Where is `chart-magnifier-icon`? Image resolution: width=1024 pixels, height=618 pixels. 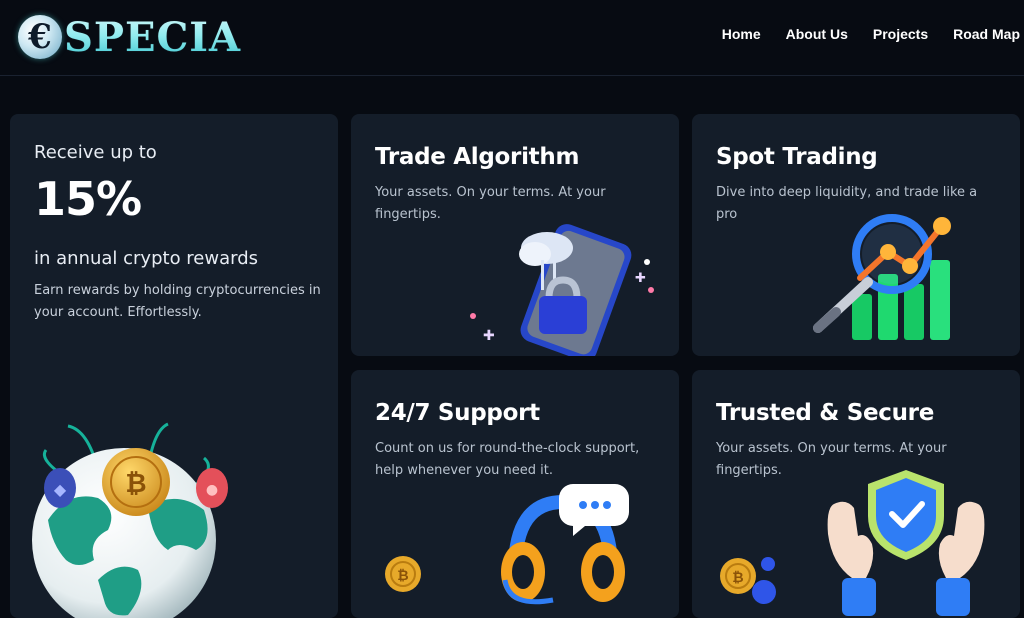
chart-magnifier-icon is located at coordinates (882, 277).